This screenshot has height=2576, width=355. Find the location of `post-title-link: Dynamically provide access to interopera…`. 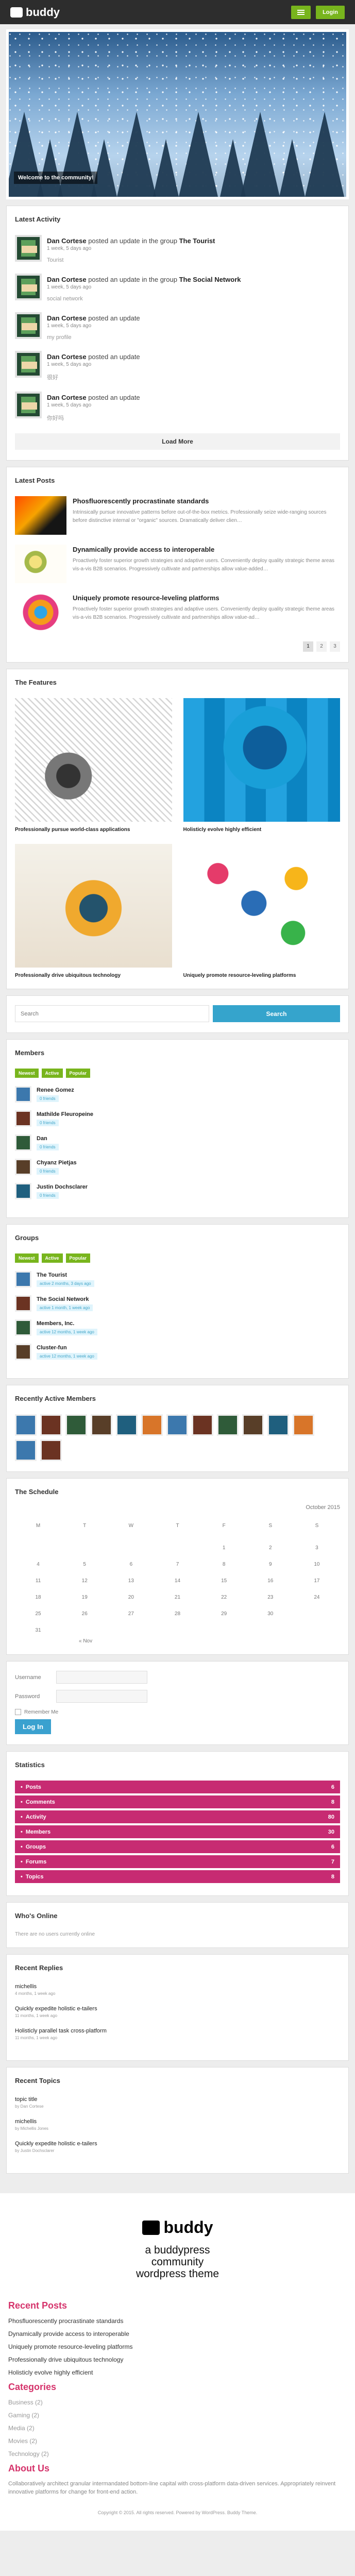

post-title-link: Dynamically provide access to interopera… is located at coordinates (206, 549).